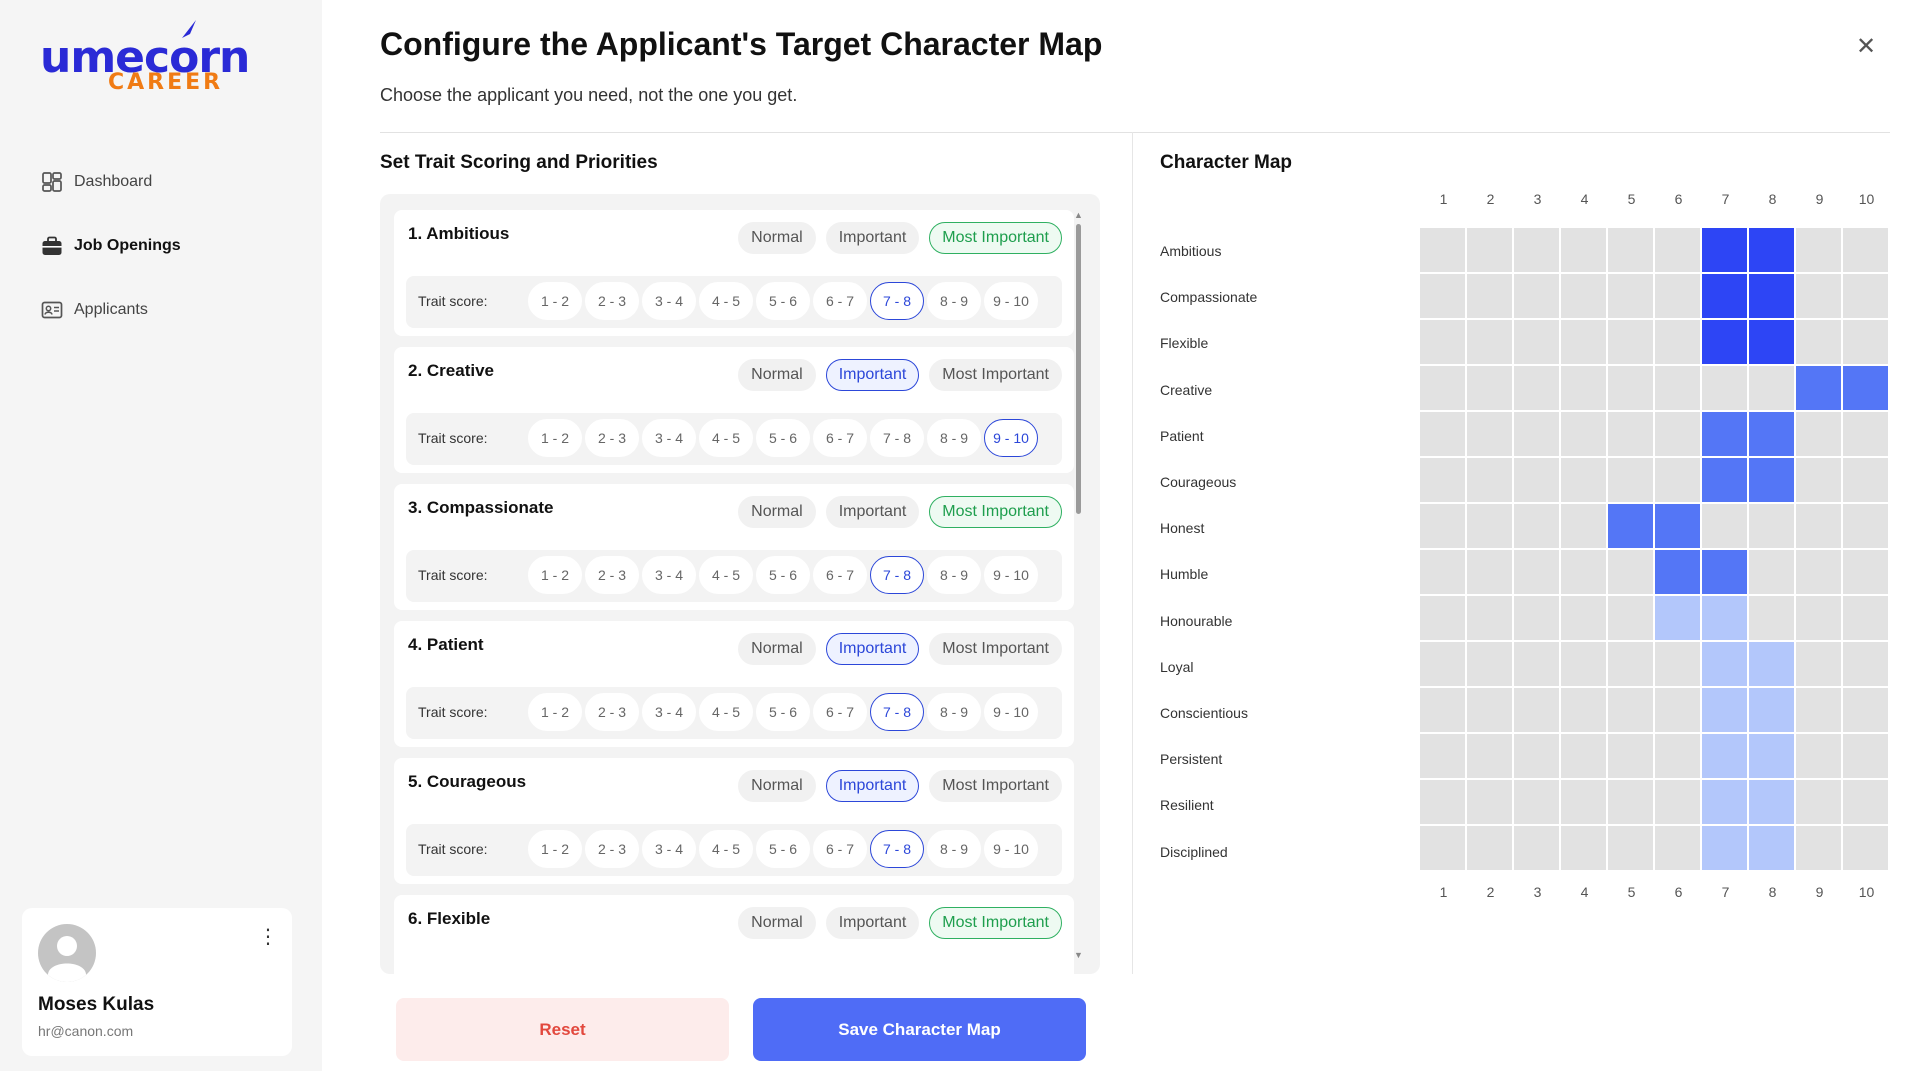  Describe the element at coordinates (1537, 892) in the screenshot. I see `map-column-number: 3` at that location.